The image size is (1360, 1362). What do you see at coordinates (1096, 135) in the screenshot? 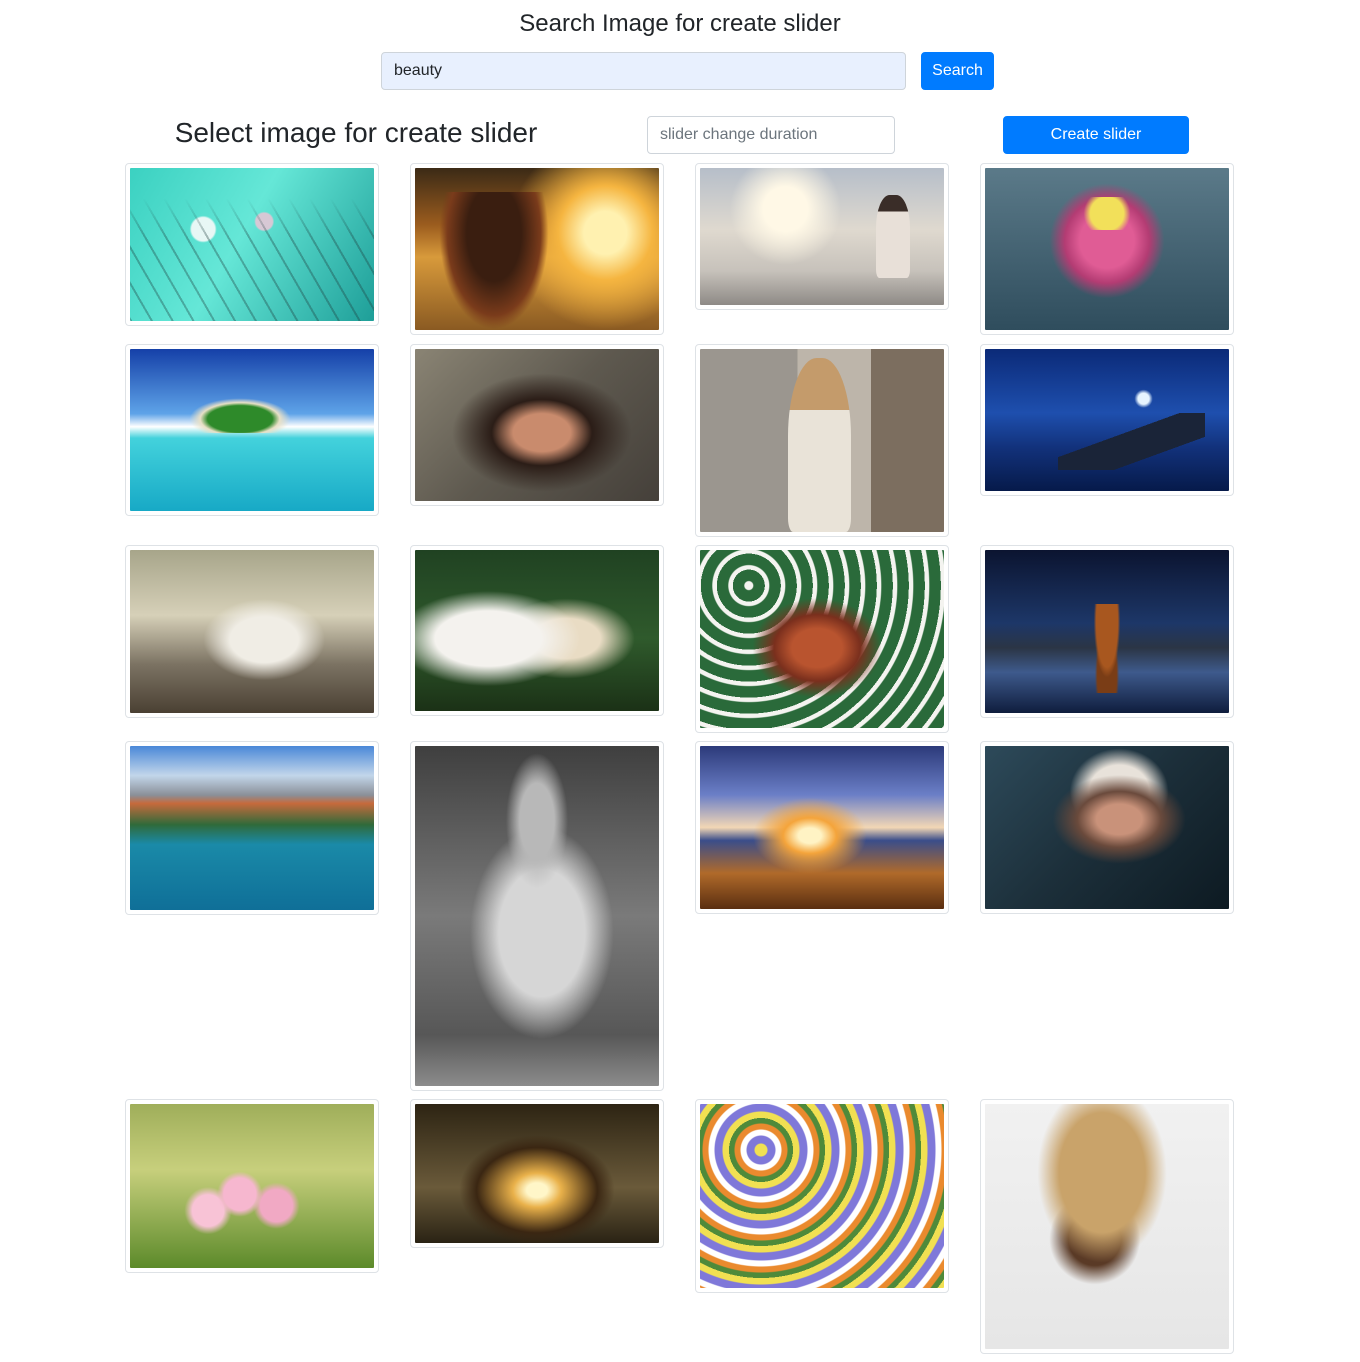
I see `create-slider-button: Create slider` at bounding box center [1096, 135].